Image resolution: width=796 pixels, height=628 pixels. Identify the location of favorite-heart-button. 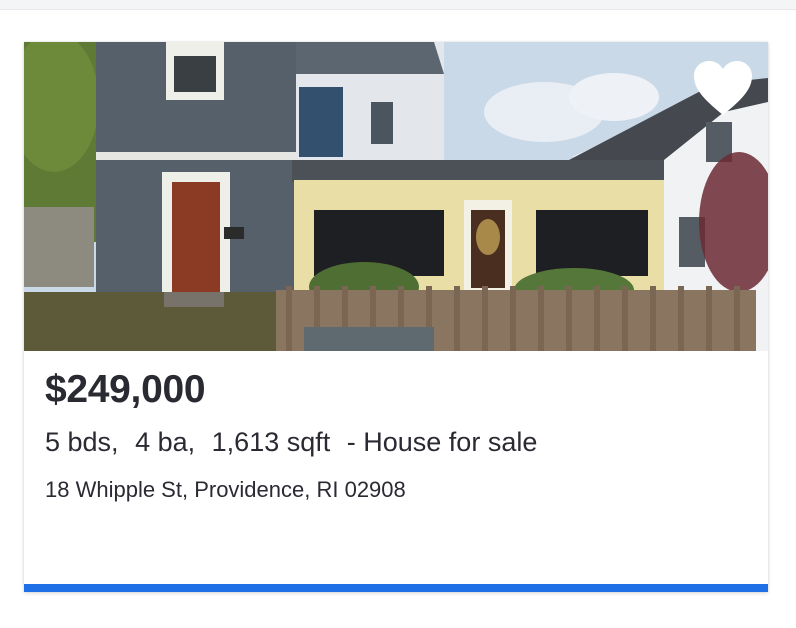
(723, 89).